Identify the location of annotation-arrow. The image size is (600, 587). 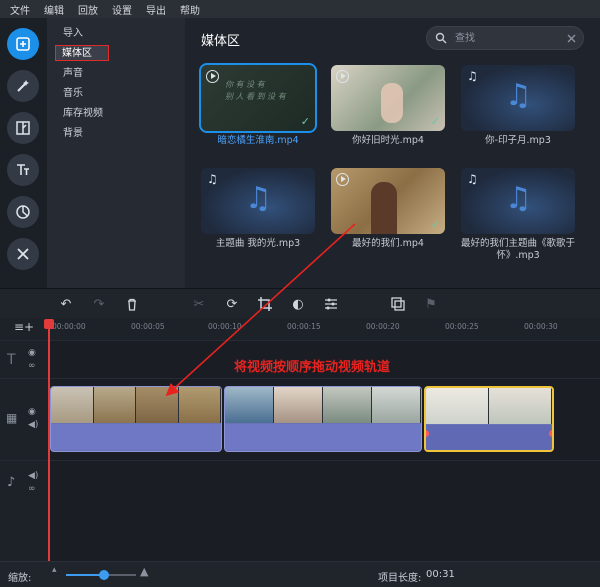
(260, 310).